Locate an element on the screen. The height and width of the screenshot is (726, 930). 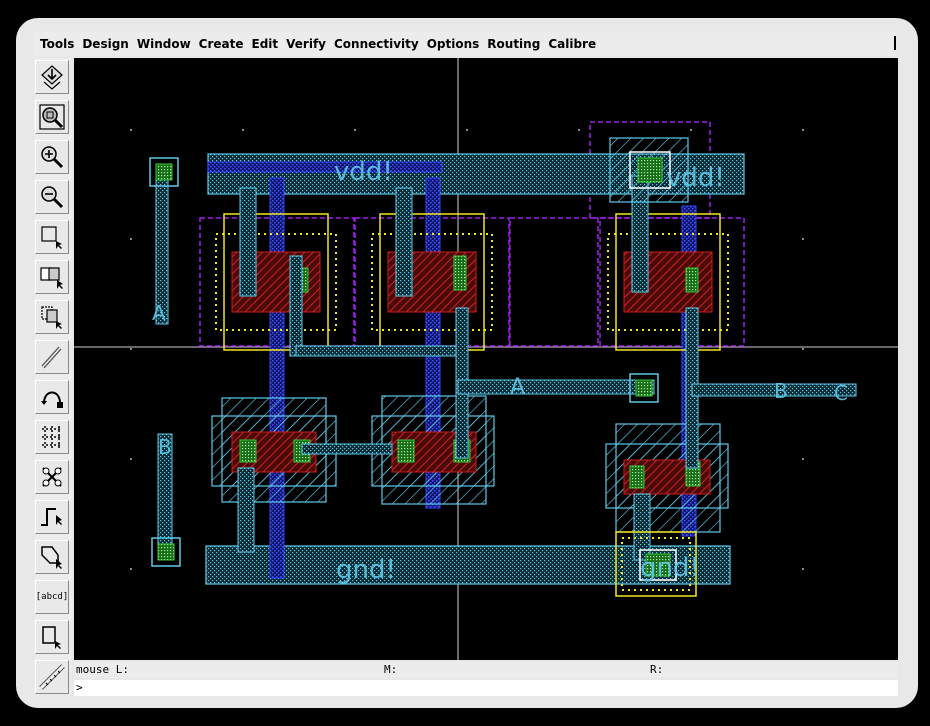
properties-tool is located at coordinates (52, 477).